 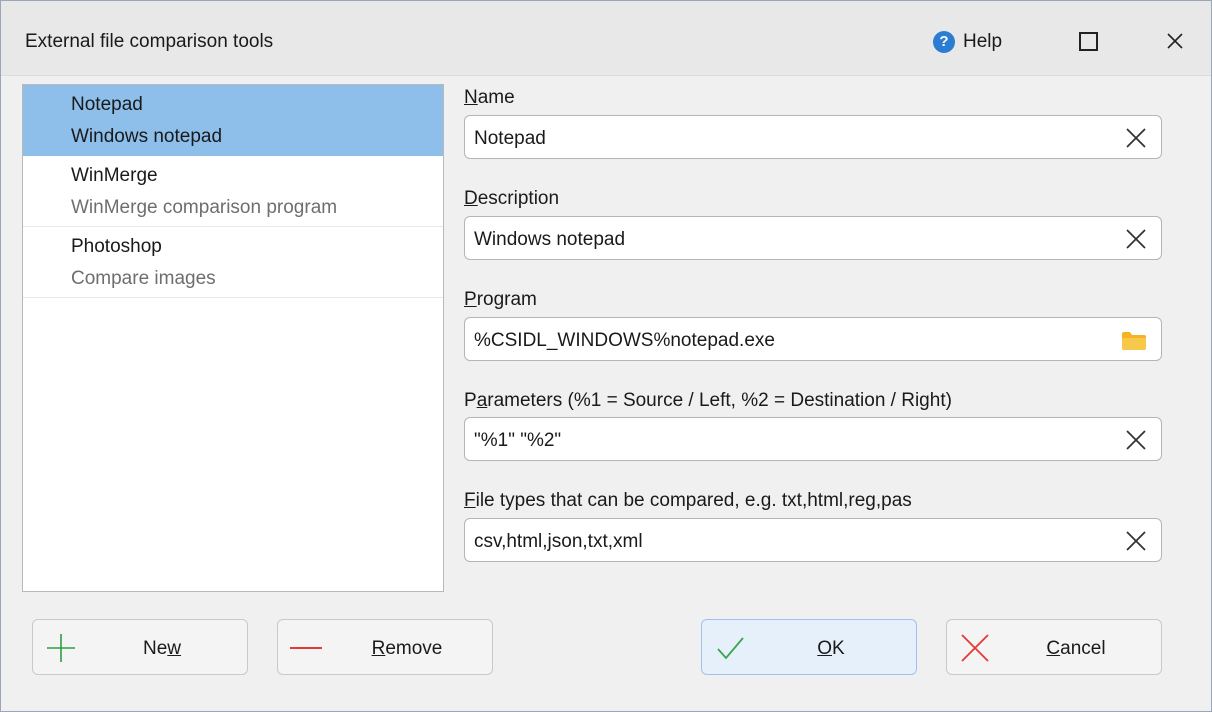 What do you see at coordinates (149, 41) in the screenshot?
I see `window-title: External file comparison tools` at bounding box center [149, 41].